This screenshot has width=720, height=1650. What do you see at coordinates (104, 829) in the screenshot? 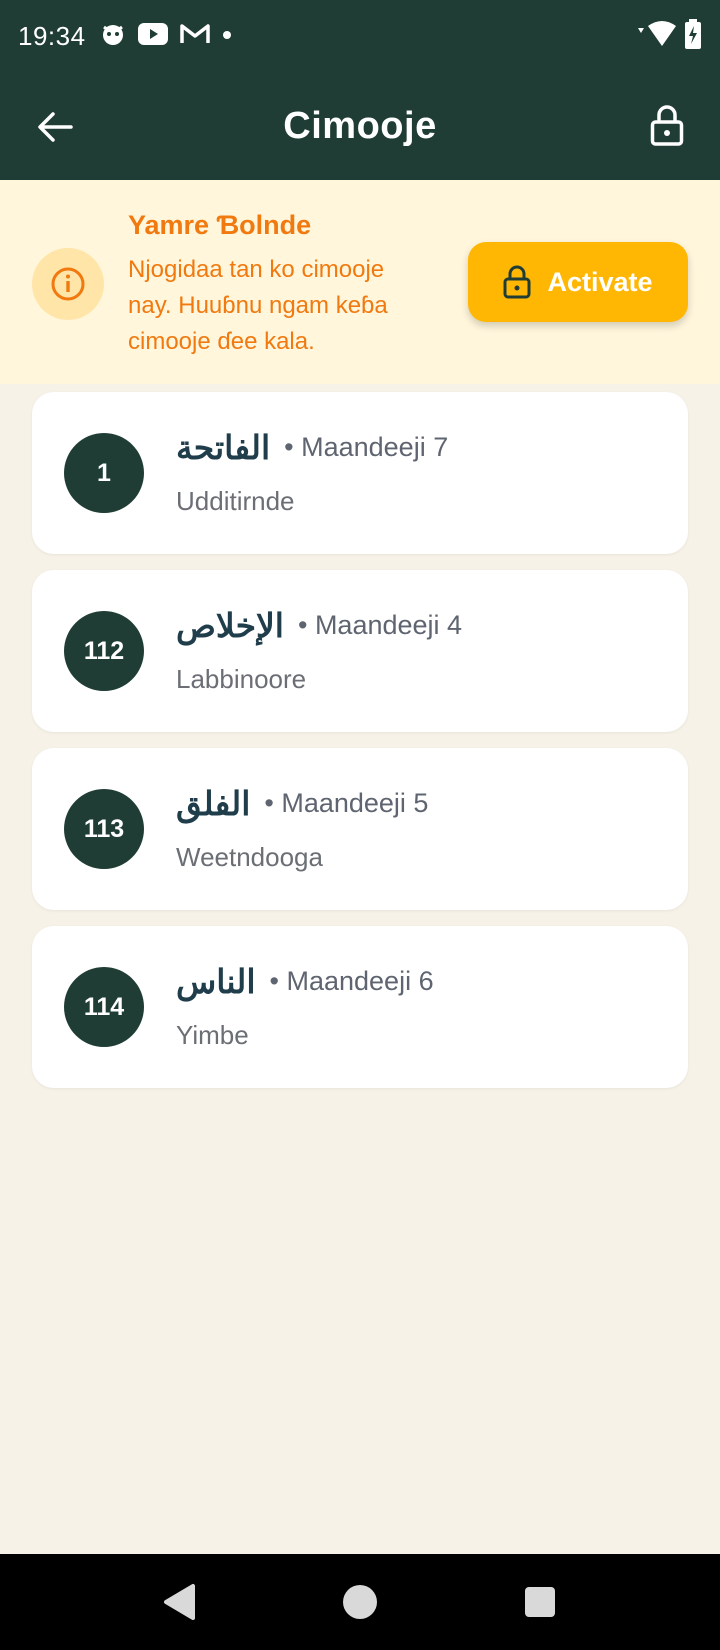
I see `surah-number-badge: 113` at bounding box center [104, 829].